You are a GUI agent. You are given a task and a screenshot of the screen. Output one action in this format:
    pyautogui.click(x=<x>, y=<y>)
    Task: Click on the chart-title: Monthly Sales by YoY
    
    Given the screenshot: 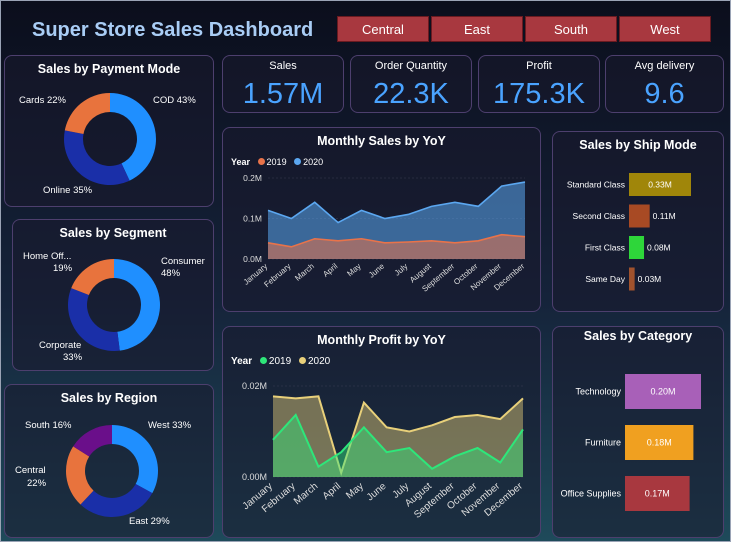 What is the action you would take?
    pyautogui.click(x=381, y=141)
    